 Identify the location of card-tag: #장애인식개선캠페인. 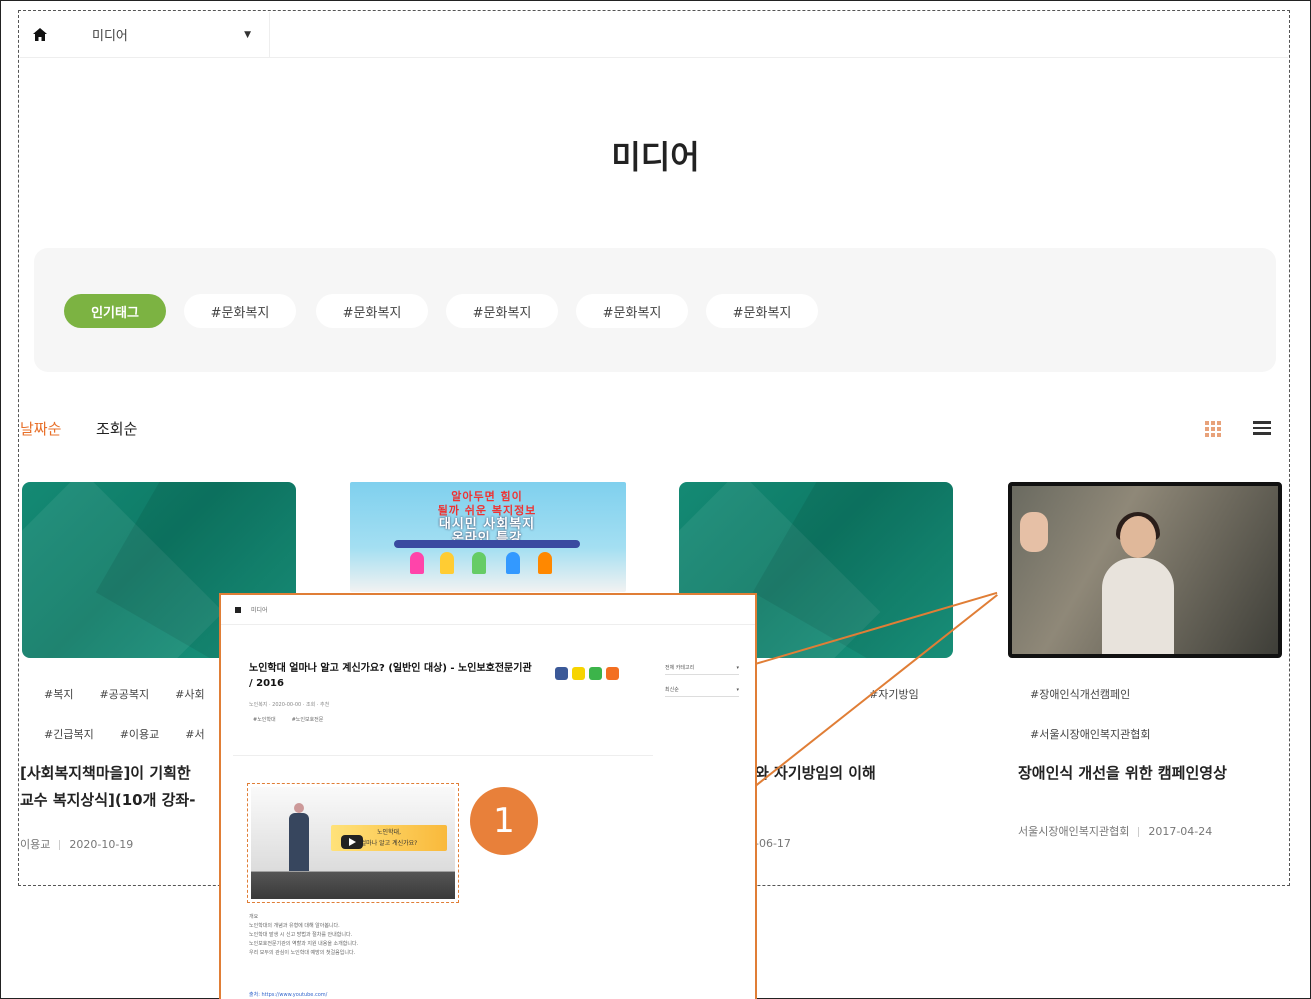
(1080, 694).